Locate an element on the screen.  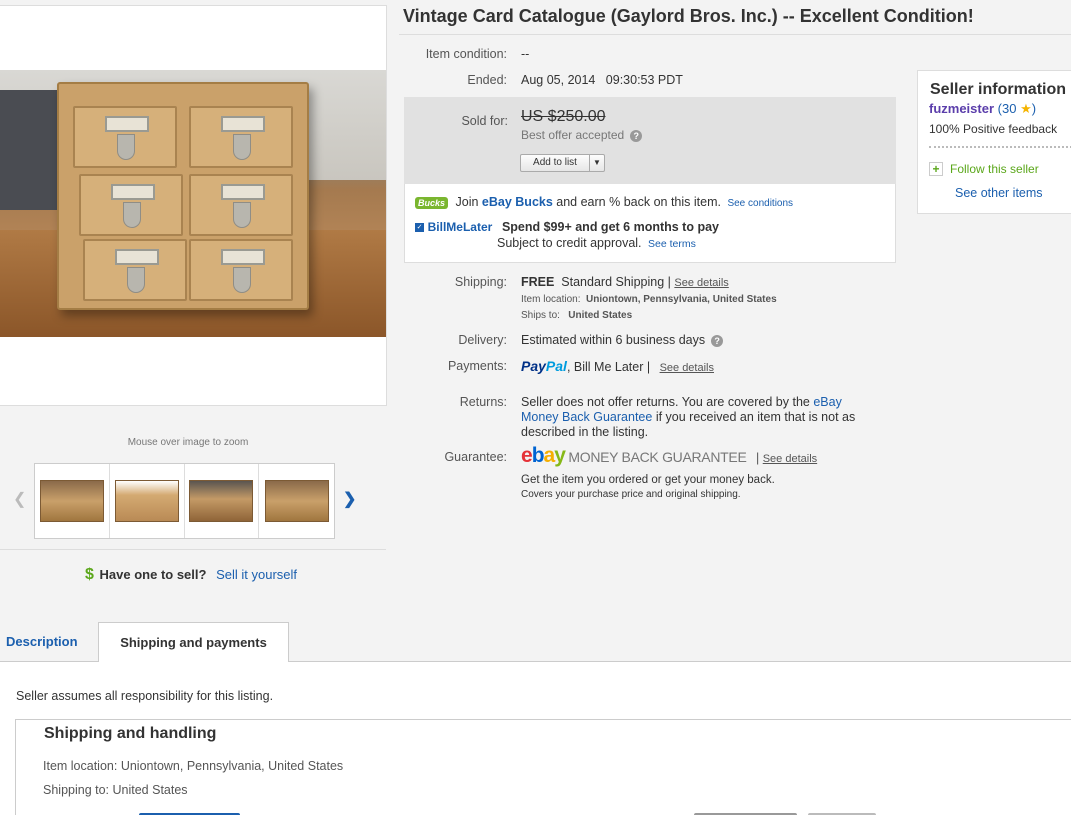
add-to-list-button: Add to list ▼ is located at coordinates (562, 163).